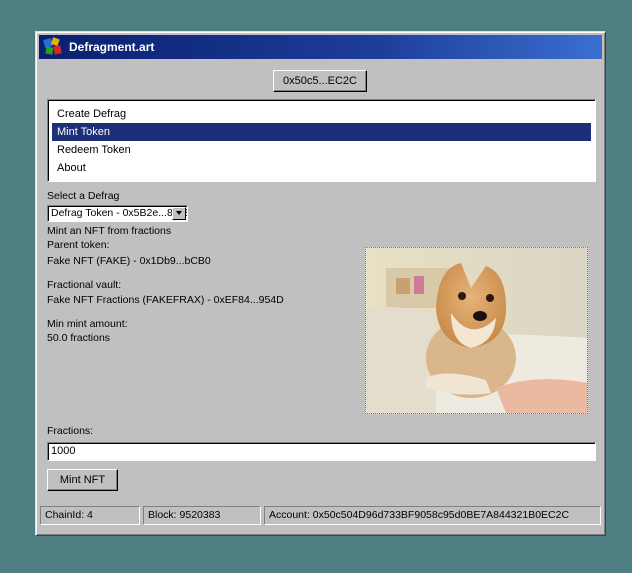 Image resolution: width=632 pixels, height=573 pixels. What do you see at coordinates (83, 196) in the screenshot?
I see `select-label: Select a Defrag` at bounding box center [83, 196].